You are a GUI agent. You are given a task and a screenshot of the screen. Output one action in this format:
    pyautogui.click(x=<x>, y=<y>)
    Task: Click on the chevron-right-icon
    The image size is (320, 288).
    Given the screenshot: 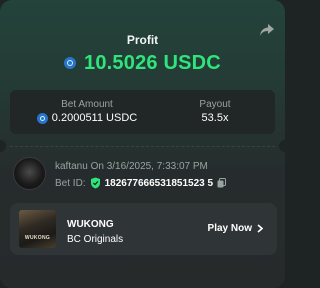 What is the action you would take?
    pyautogui.click(x=260, y=228)
    